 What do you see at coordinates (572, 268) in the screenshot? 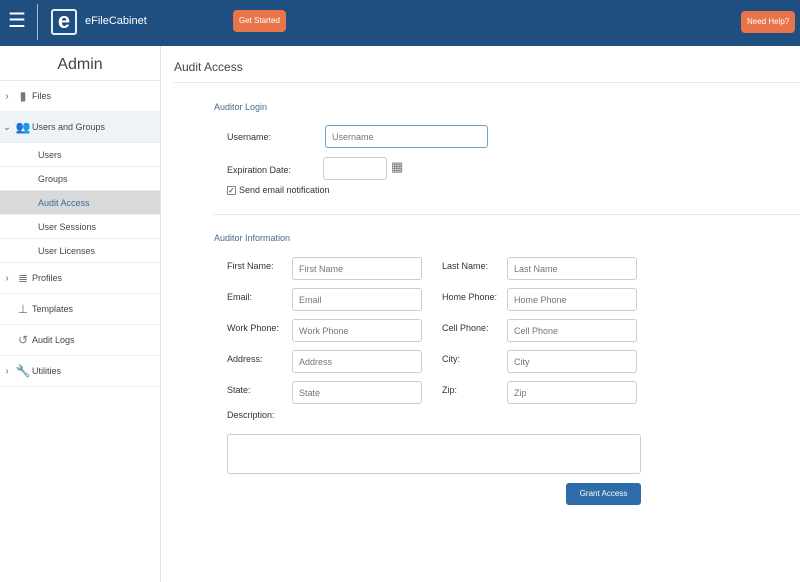
I see `last-name-input` at bounding box center [572, 268].